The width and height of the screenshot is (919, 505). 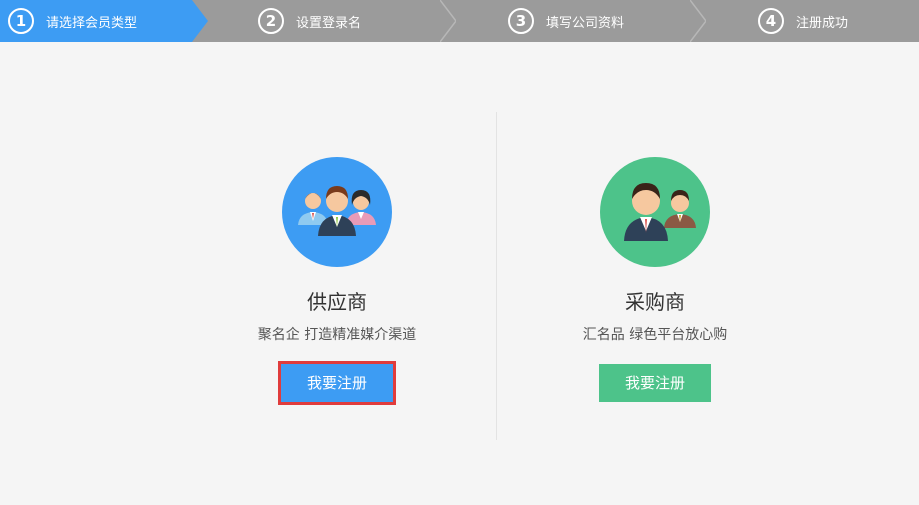 I want to click on buyer-group-icon, so click(x=660, y=212).